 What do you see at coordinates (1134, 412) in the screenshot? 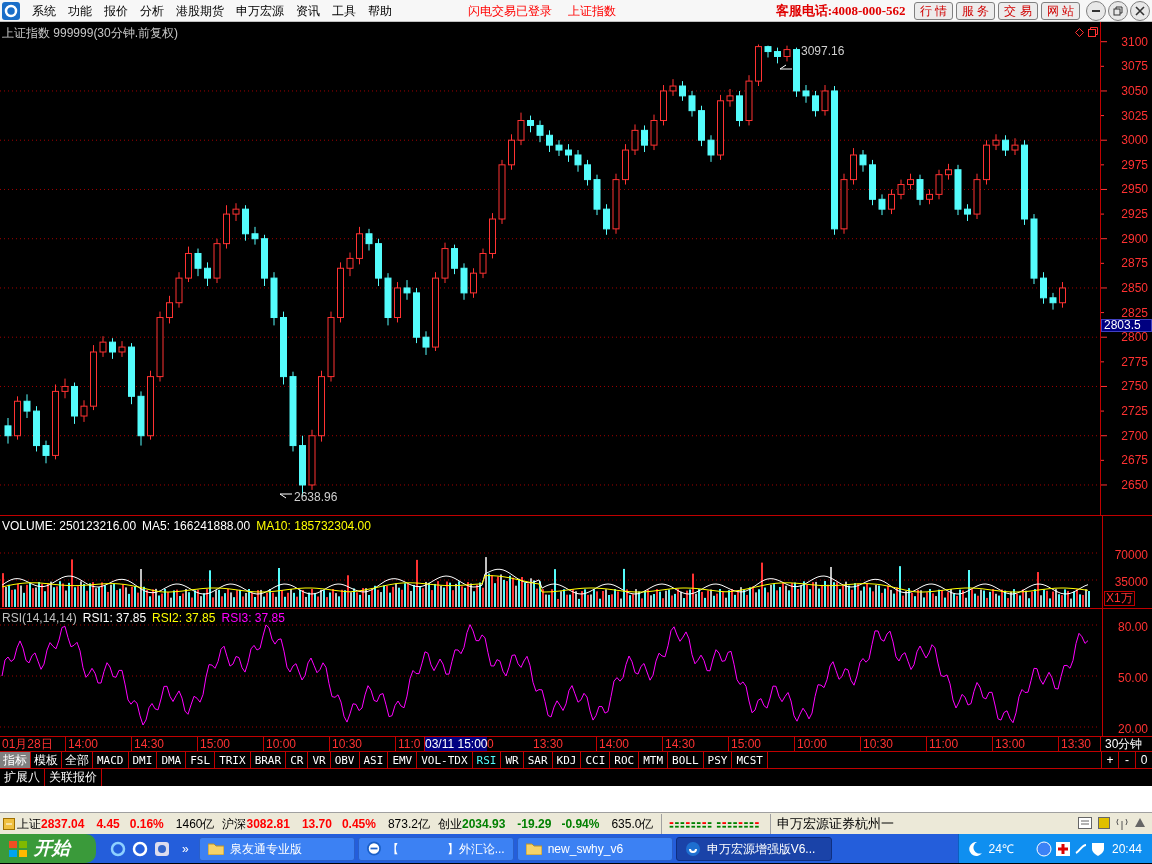
I see `price-axis-label: 2725` at bounding box center [1134, 412].